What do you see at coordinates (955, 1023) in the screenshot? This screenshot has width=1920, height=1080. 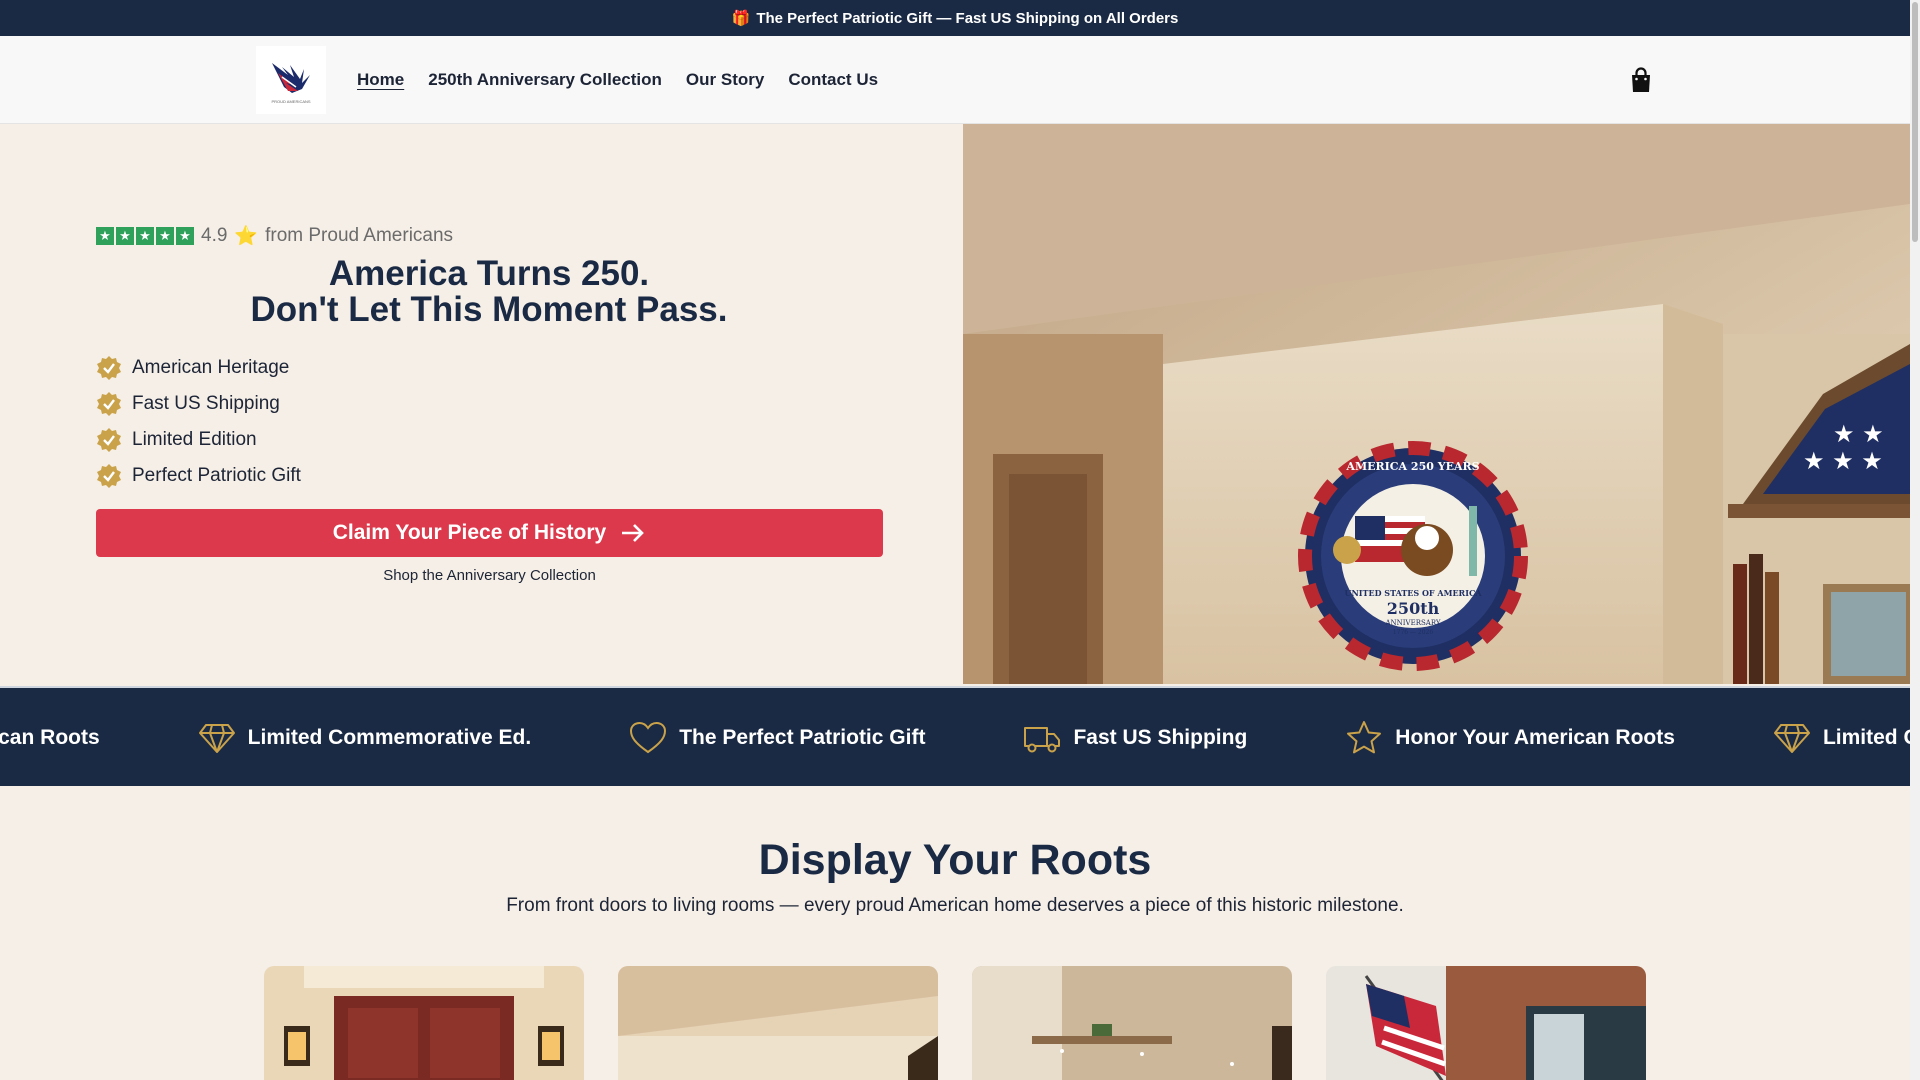 I see `roots-cards` at bounding box center [955, 1023].